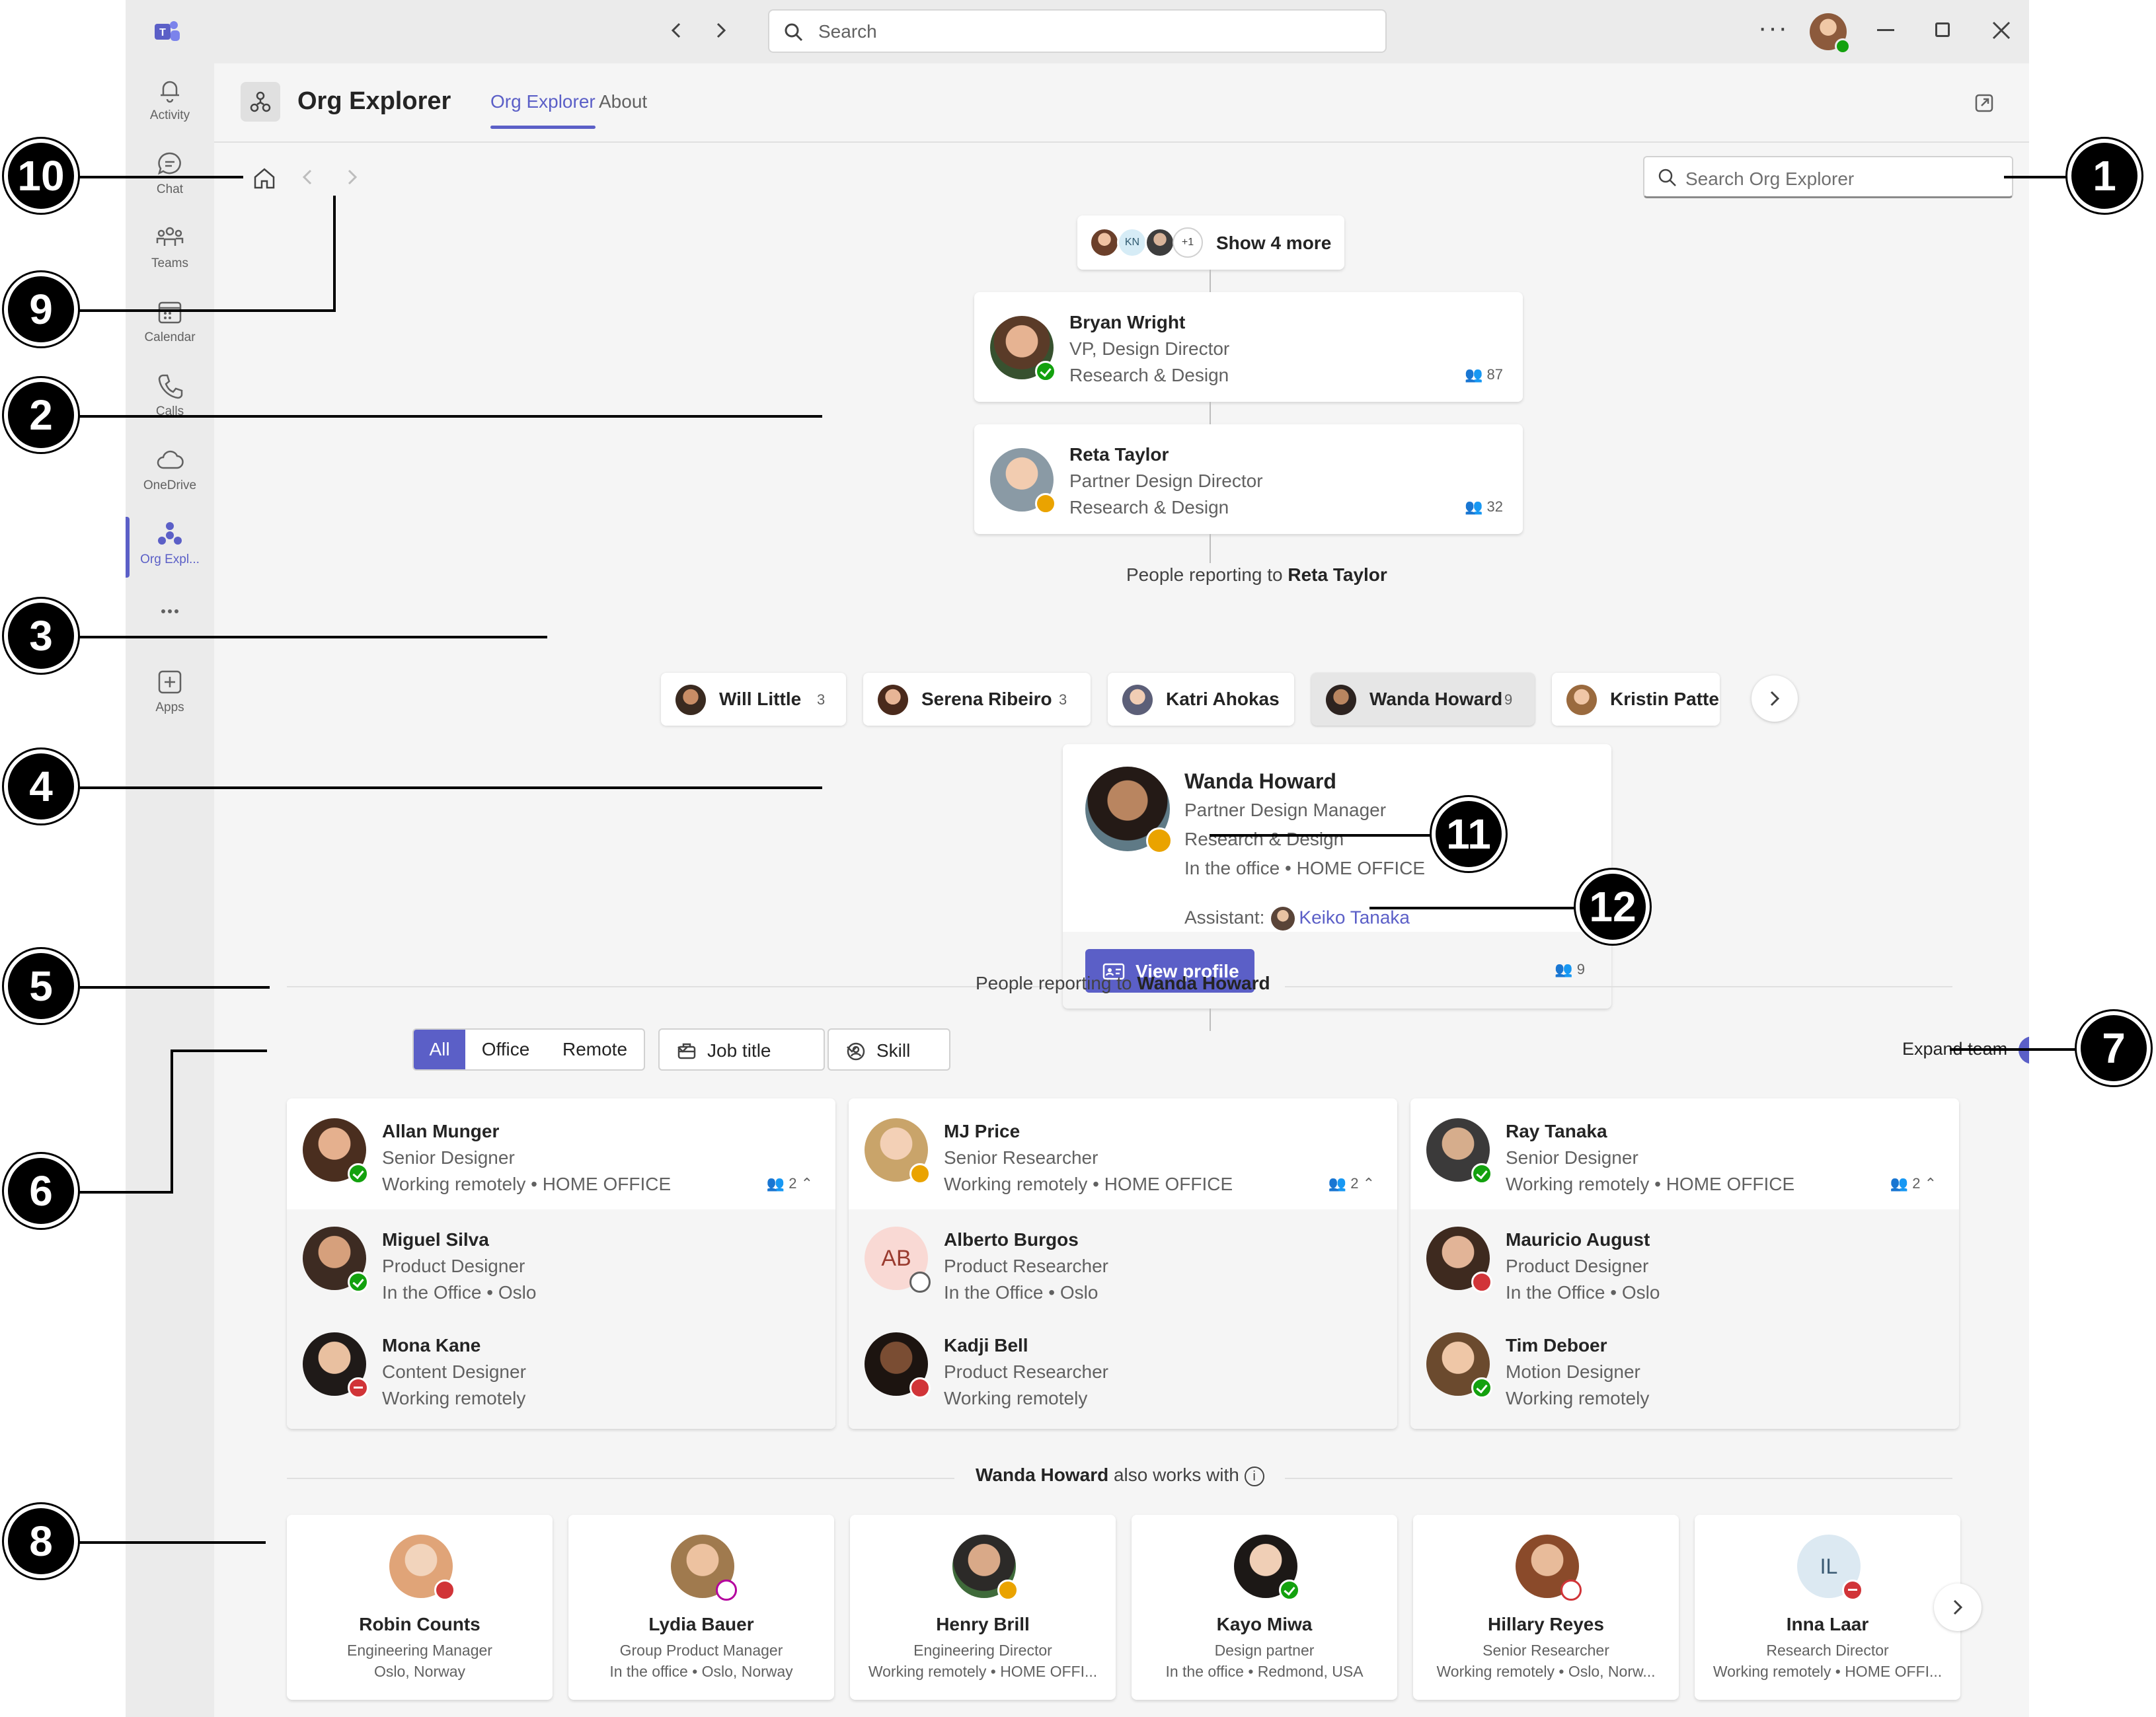  What do you see at coordinates (1054, 983) in the screenshot?
I see `label-prefix: People reporting to` at bounding box center [1054, 983].